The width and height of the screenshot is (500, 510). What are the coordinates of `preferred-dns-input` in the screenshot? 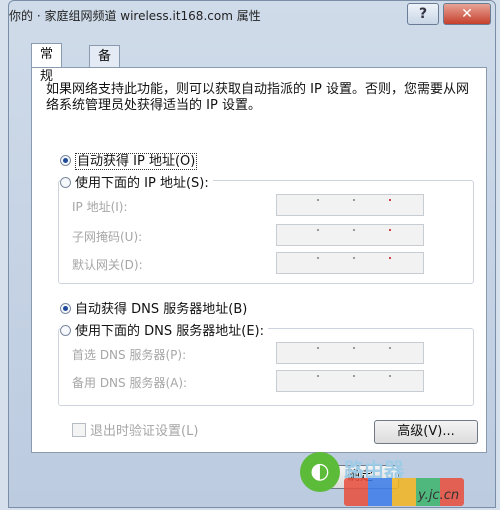 It's located at (350, 353).